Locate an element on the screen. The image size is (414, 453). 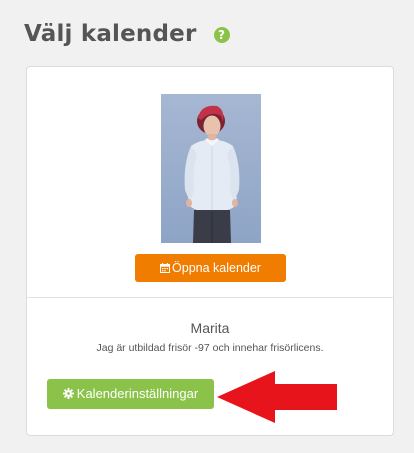
gear-icon is located at coordinates (68, 393).